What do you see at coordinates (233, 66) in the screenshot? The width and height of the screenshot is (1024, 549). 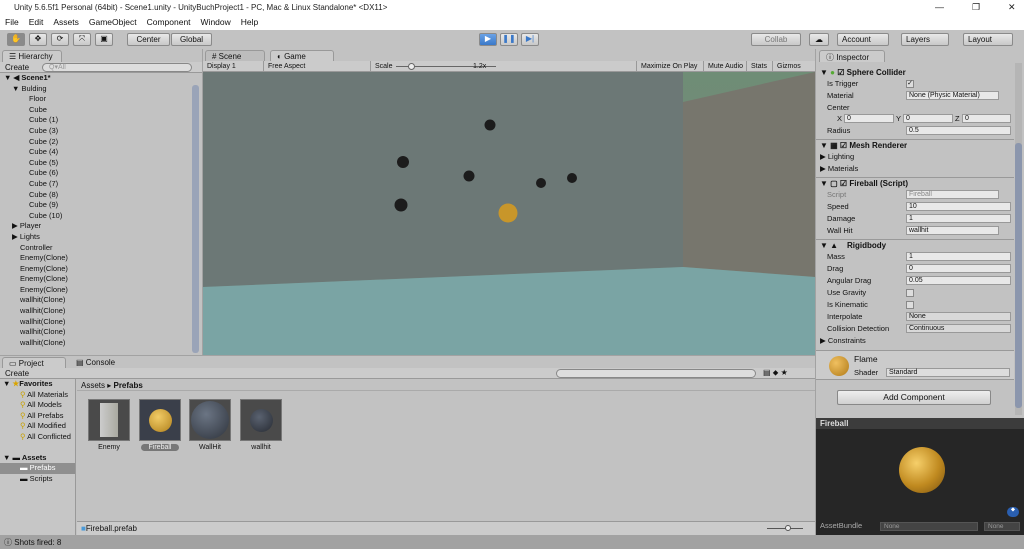 I see `display-dropdown: Display 1` at bounding box center [233, 66].